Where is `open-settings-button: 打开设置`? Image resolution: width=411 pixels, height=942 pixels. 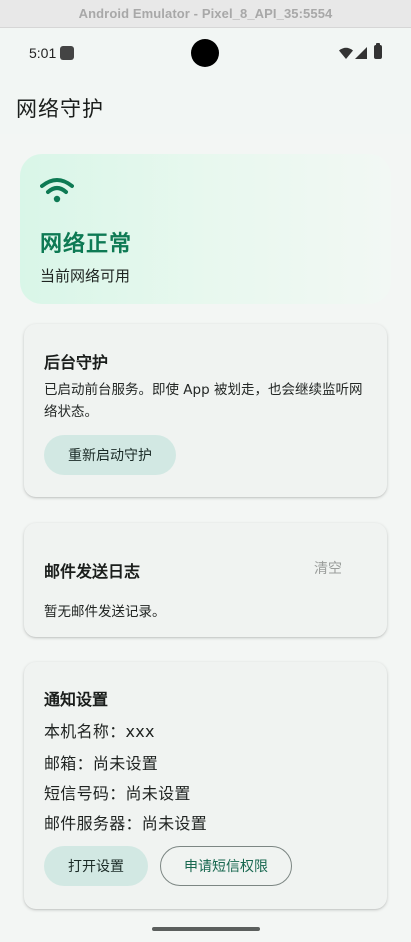 open-settings-button: 打开设置 is located at coordinates (96, 866).